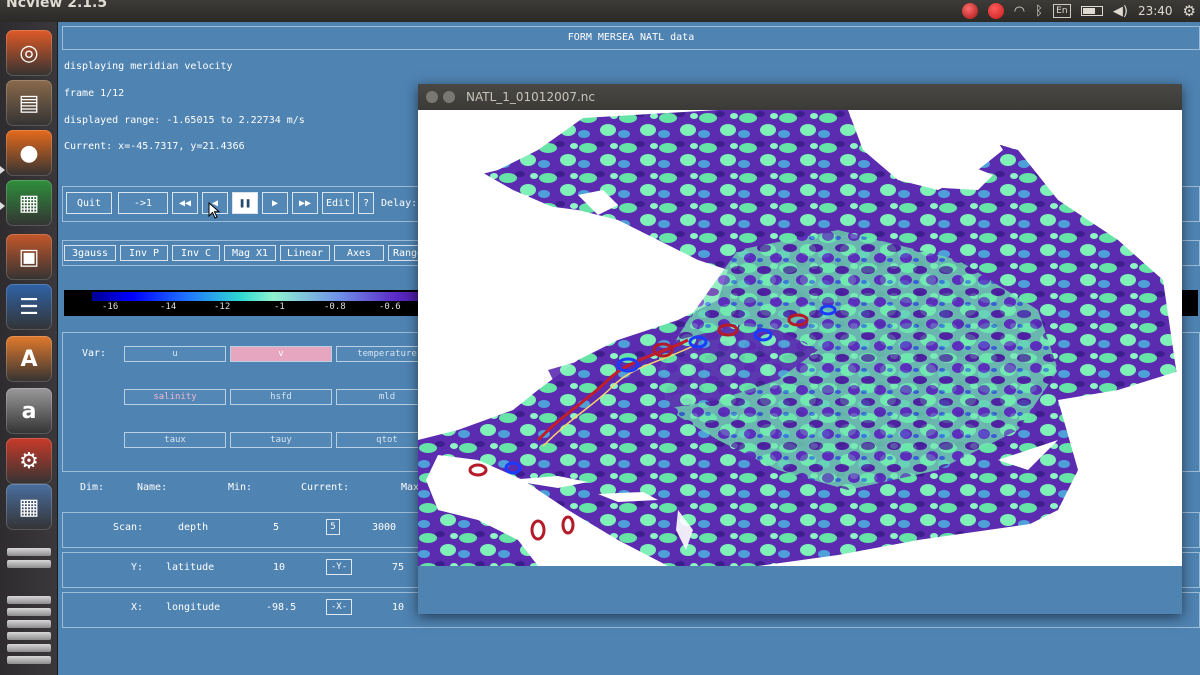 This screenshot has width=1200, height=675. Describe the element at coordinates (29, 307) in the screenshot. I see `writer-icon: ☰` at that location.